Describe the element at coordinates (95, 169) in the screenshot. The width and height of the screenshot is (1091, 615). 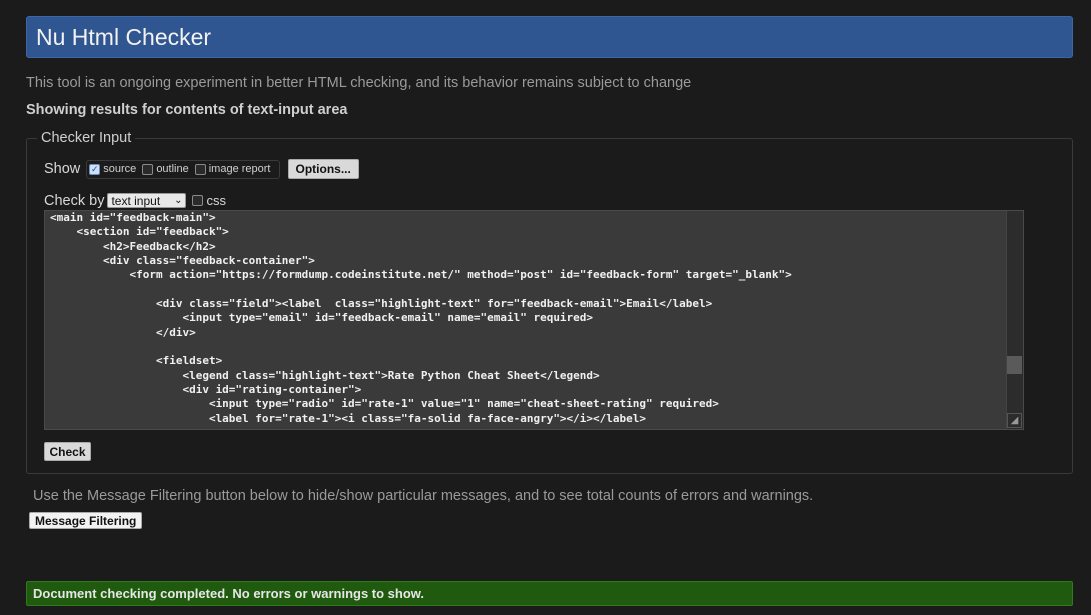
I see `source-checkbox: ✓` at that location.